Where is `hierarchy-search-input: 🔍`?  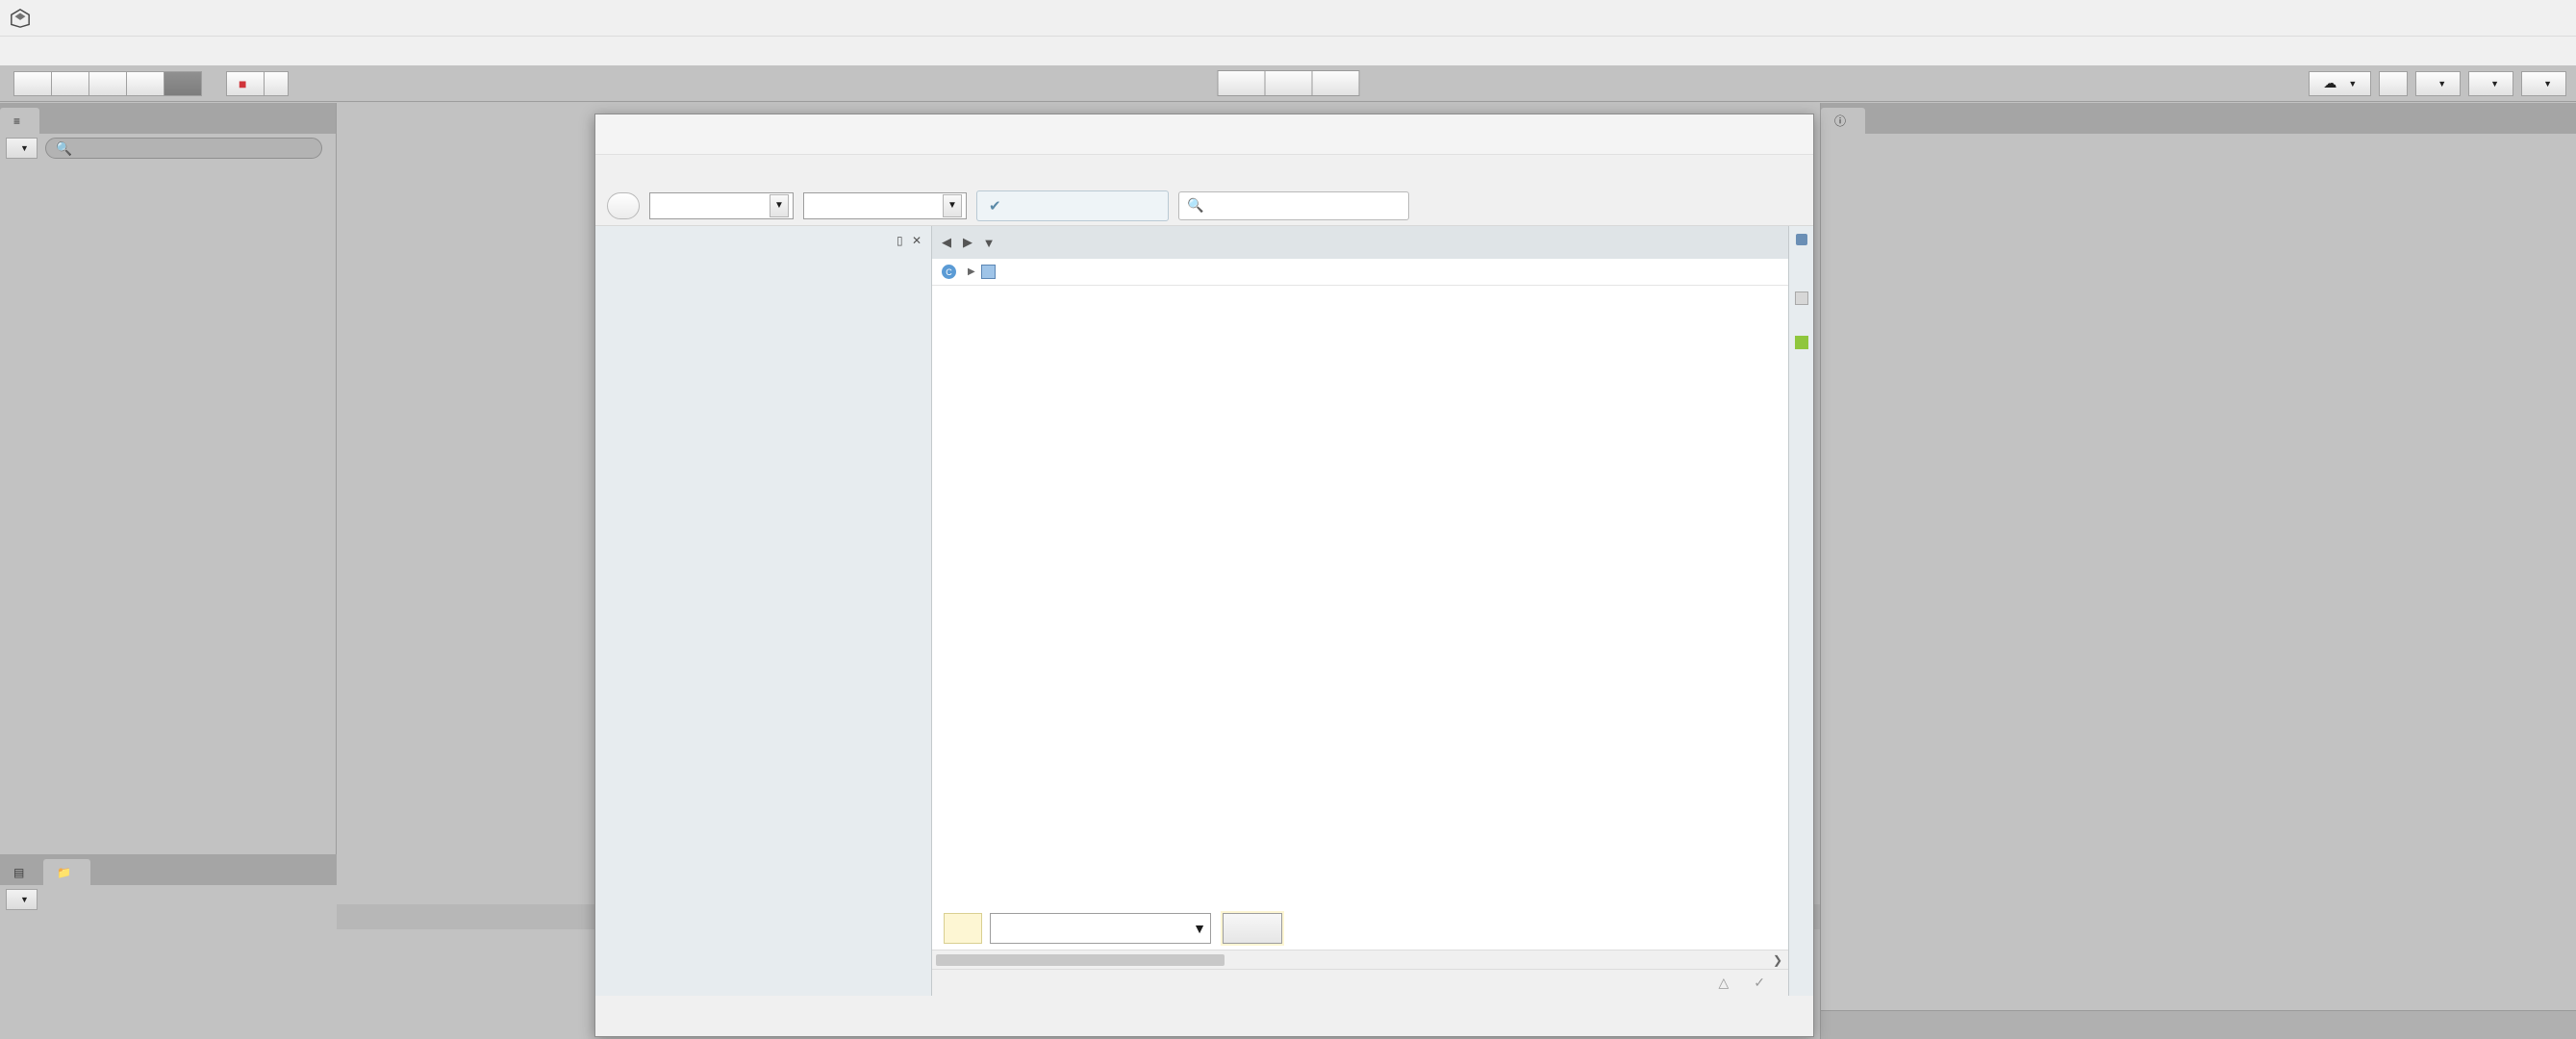 hierarchy-search-input: 🔍 is located at coordinates (183, 148).